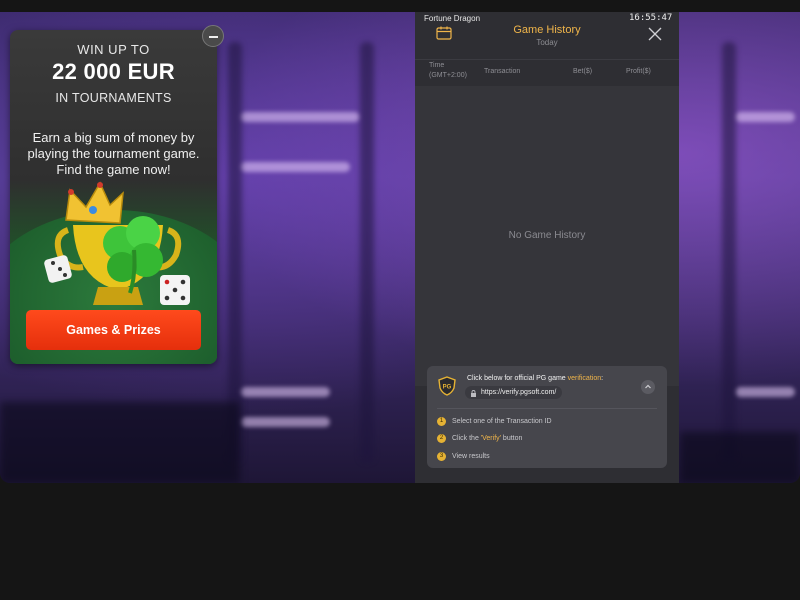  I want to click on verify-step-2: 2 Click the 'Verify' button, so click(479, 439).